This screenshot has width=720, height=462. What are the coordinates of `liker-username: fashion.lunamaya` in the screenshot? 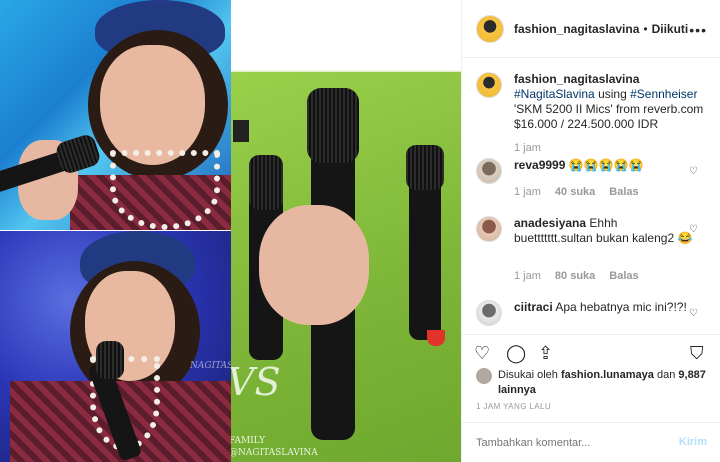 It's located at (607, 375).